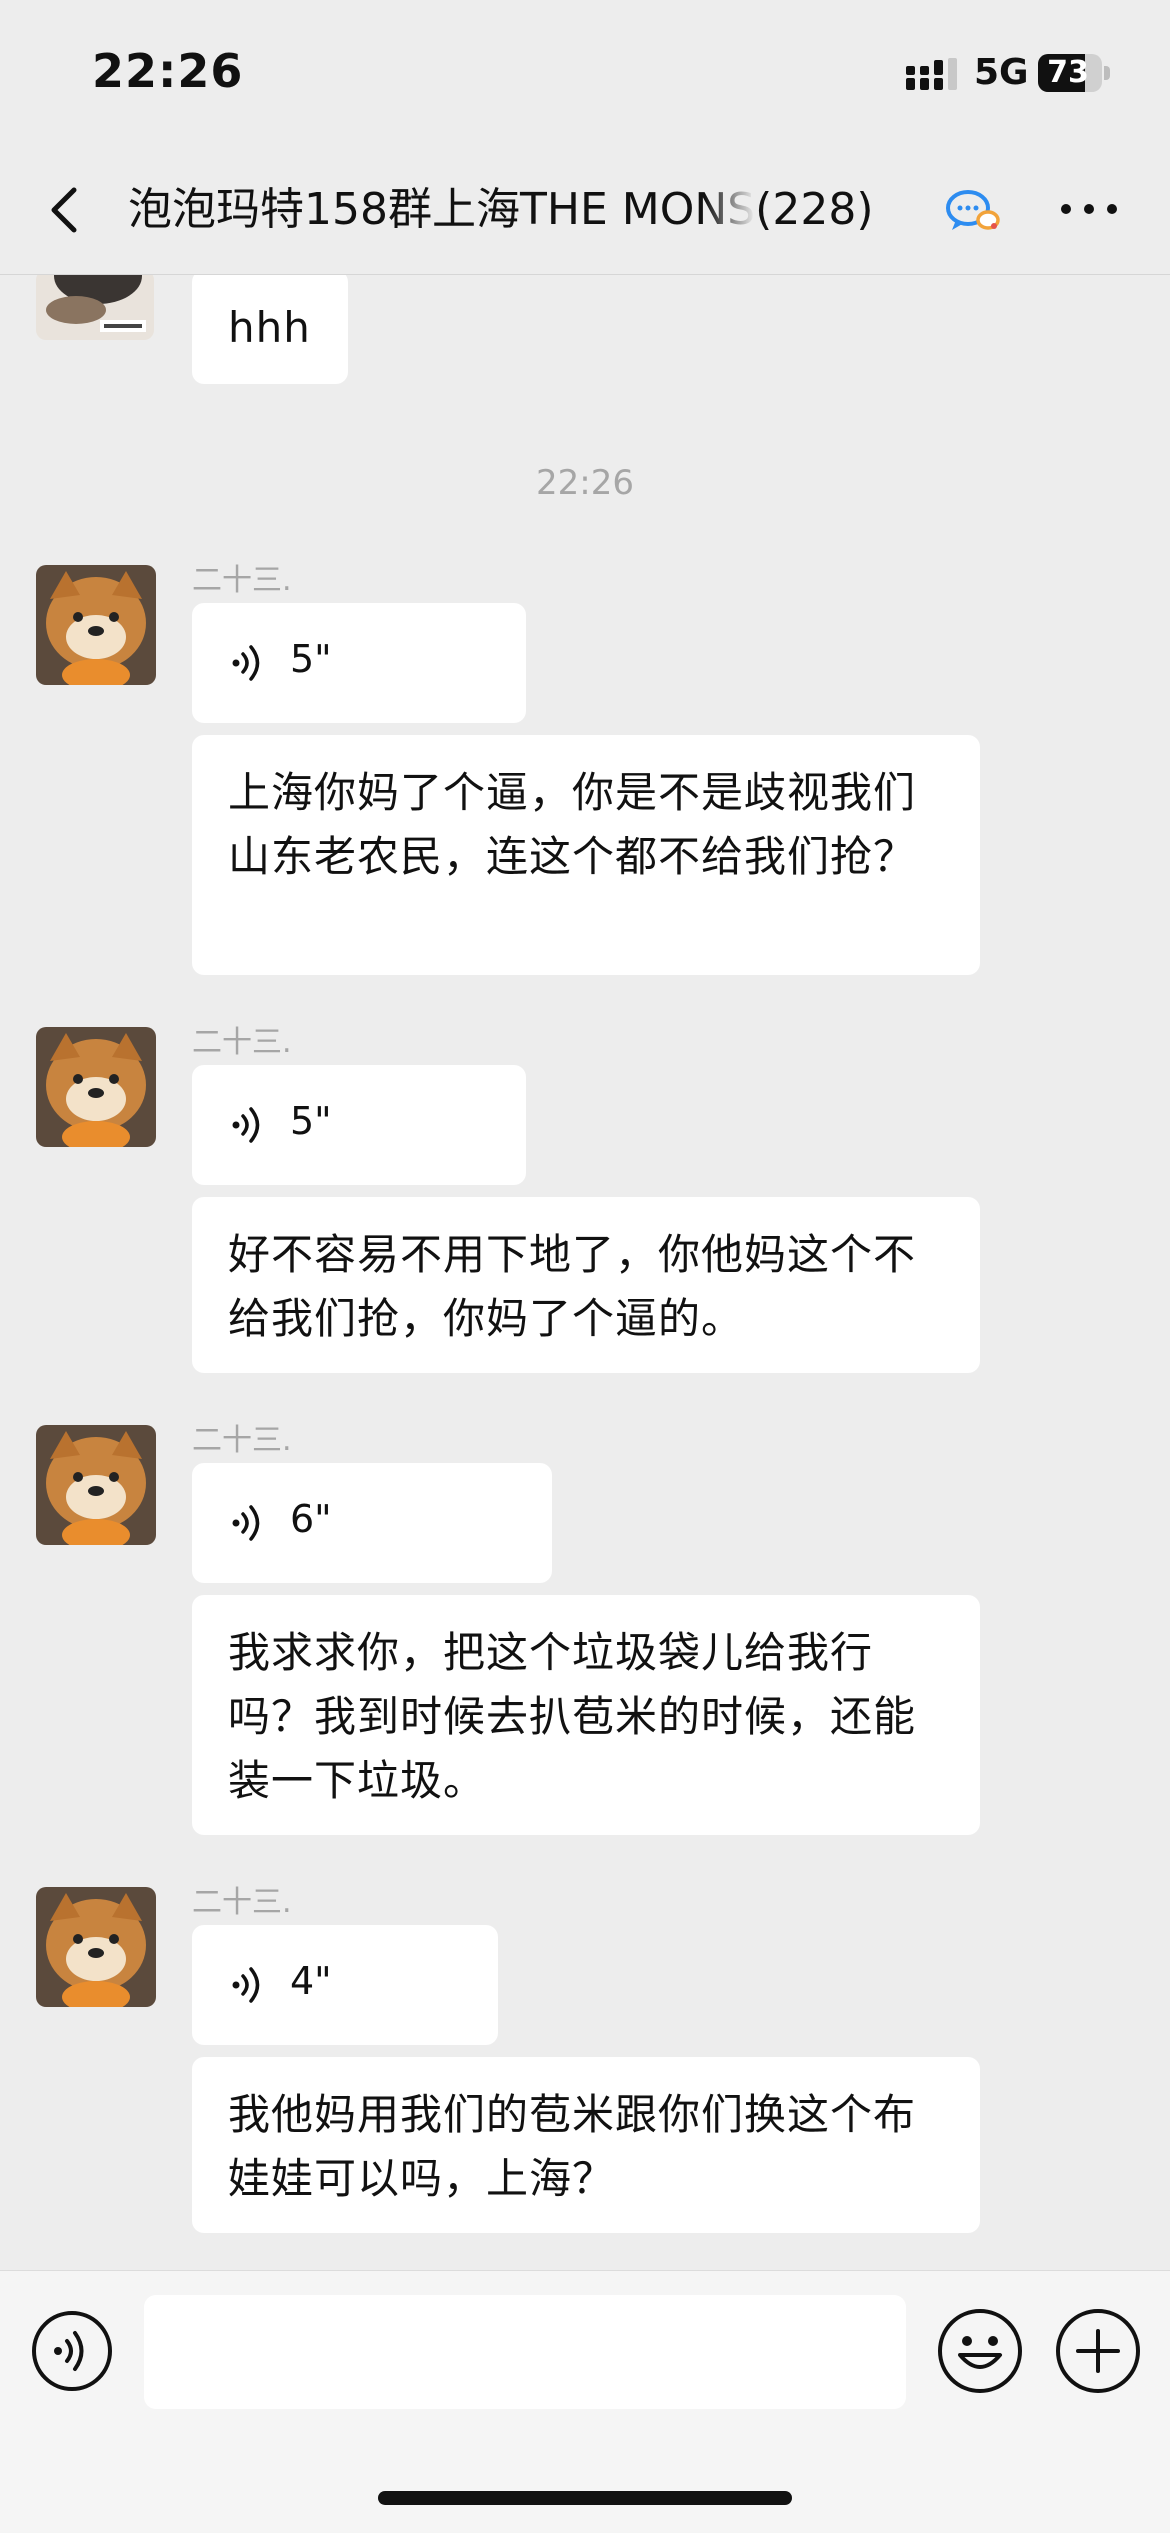 This screenshot has height=2533, width=1170. What do you see at coordinates (572, 2146) in the screenshot?
I see `message-text: 我他妈用我们的苞米跟你们换这个布娃娃可以吗，上海？` at bounding box center [572, 2146].